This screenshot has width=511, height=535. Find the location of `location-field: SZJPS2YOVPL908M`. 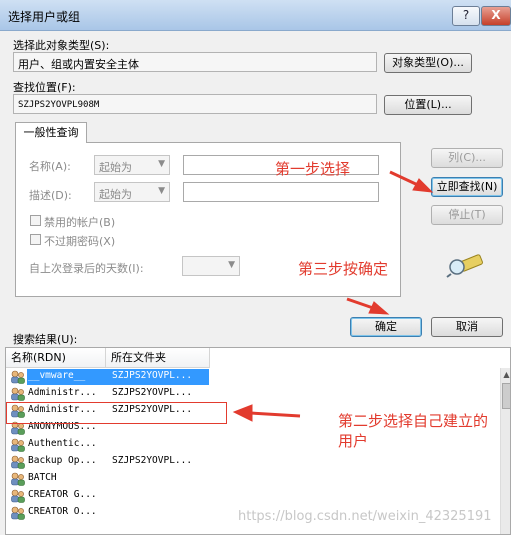

location-field: SZJPS2YOVPL908M is located at coordinates (195, 104).